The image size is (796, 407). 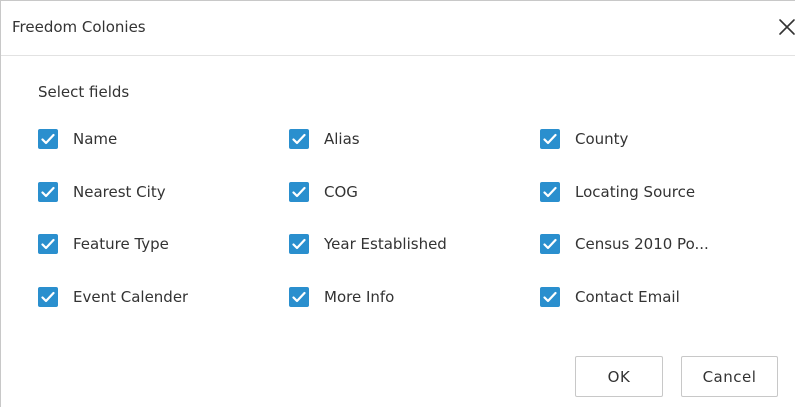 I want to click on dialog-title: Freedom Colonies, so click(x=79, y=27).